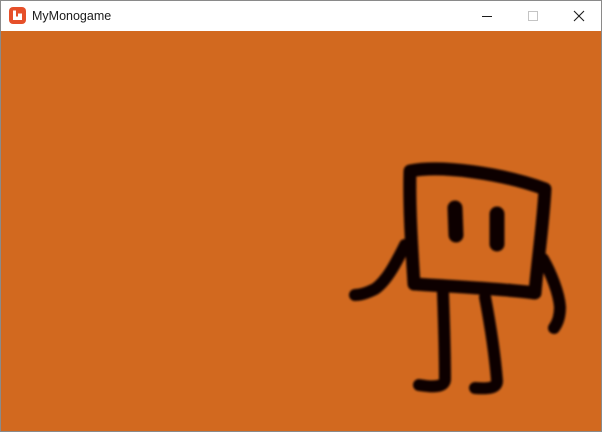 Image resolution: width=602 pixels, height=432 pixels. Describe the element at coordinates (455, 221) in the screenshot. I see `character-left-eye` at that location.